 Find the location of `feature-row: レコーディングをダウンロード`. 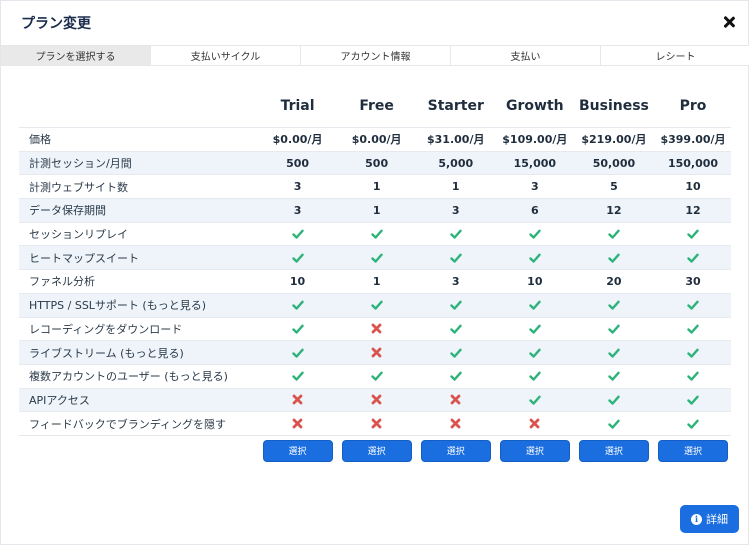

feature-row: レコーディングをダウンロード is located at coordinates (375, 330).